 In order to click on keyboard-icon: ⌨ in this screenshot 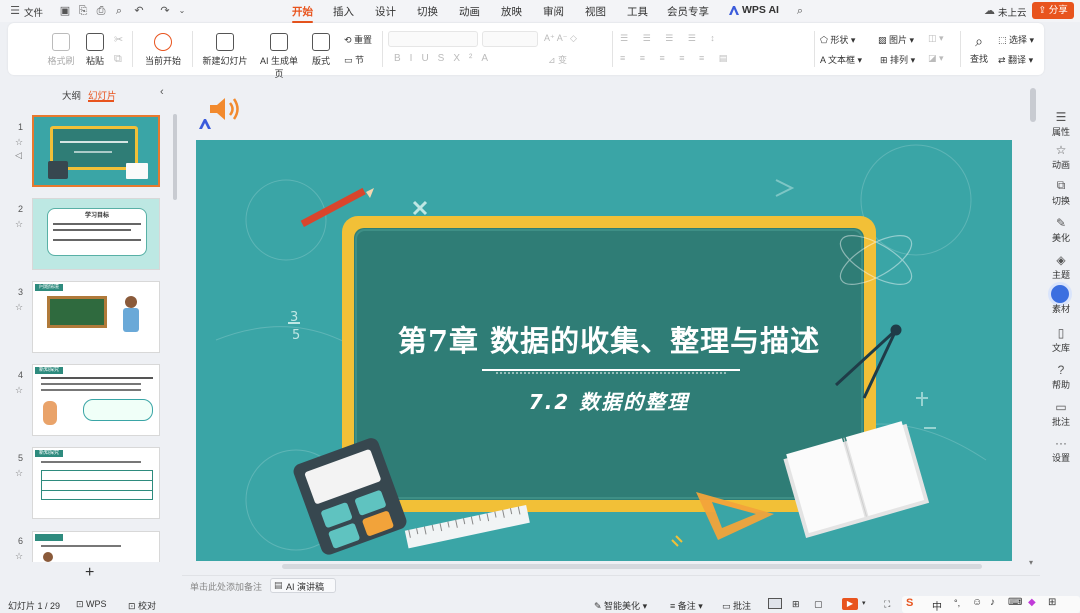, I will do `click(1015, 602)`.